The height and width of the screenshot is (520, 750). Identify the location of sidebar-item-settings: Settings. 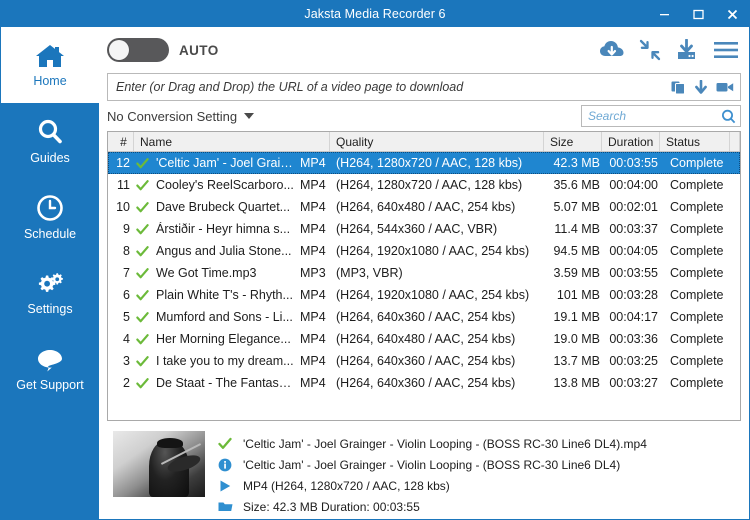
(50, 293).